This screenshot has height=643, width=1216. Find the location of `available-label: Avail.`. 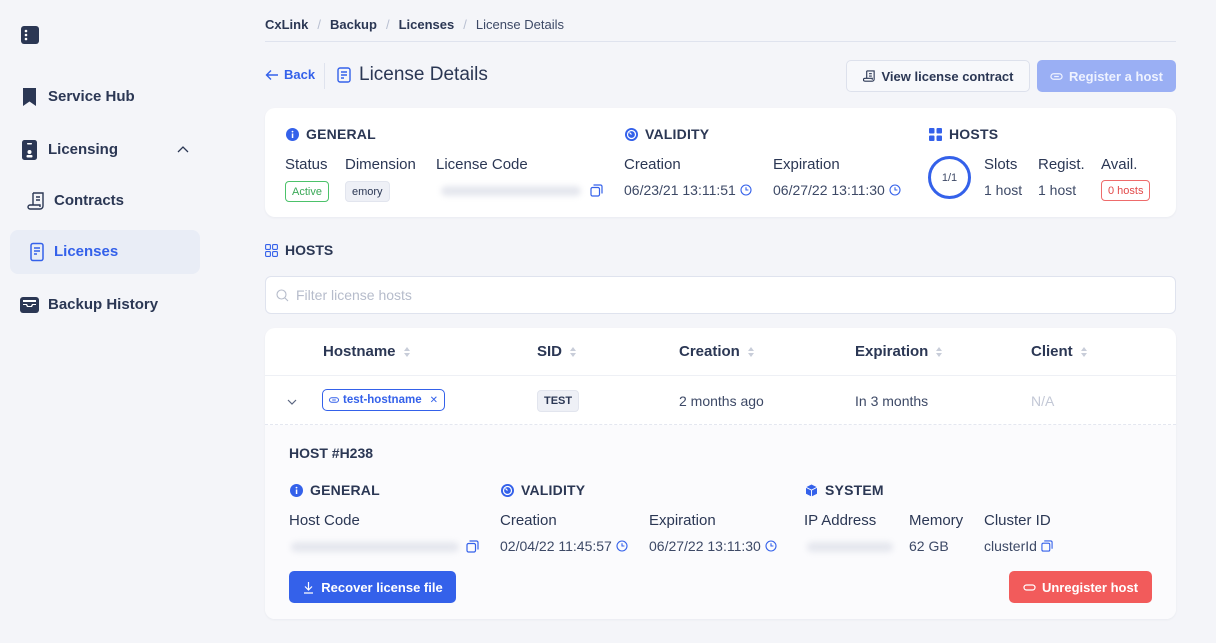

available-label: Avail. is located at coordinates (1119, 164).